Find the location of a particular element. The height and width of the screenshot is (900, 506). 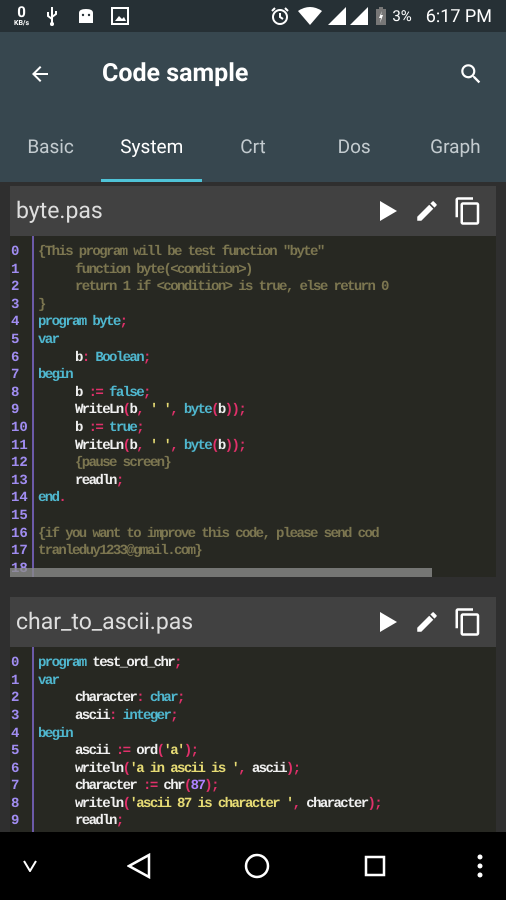

image-icon is located at coordinates (120, 16).